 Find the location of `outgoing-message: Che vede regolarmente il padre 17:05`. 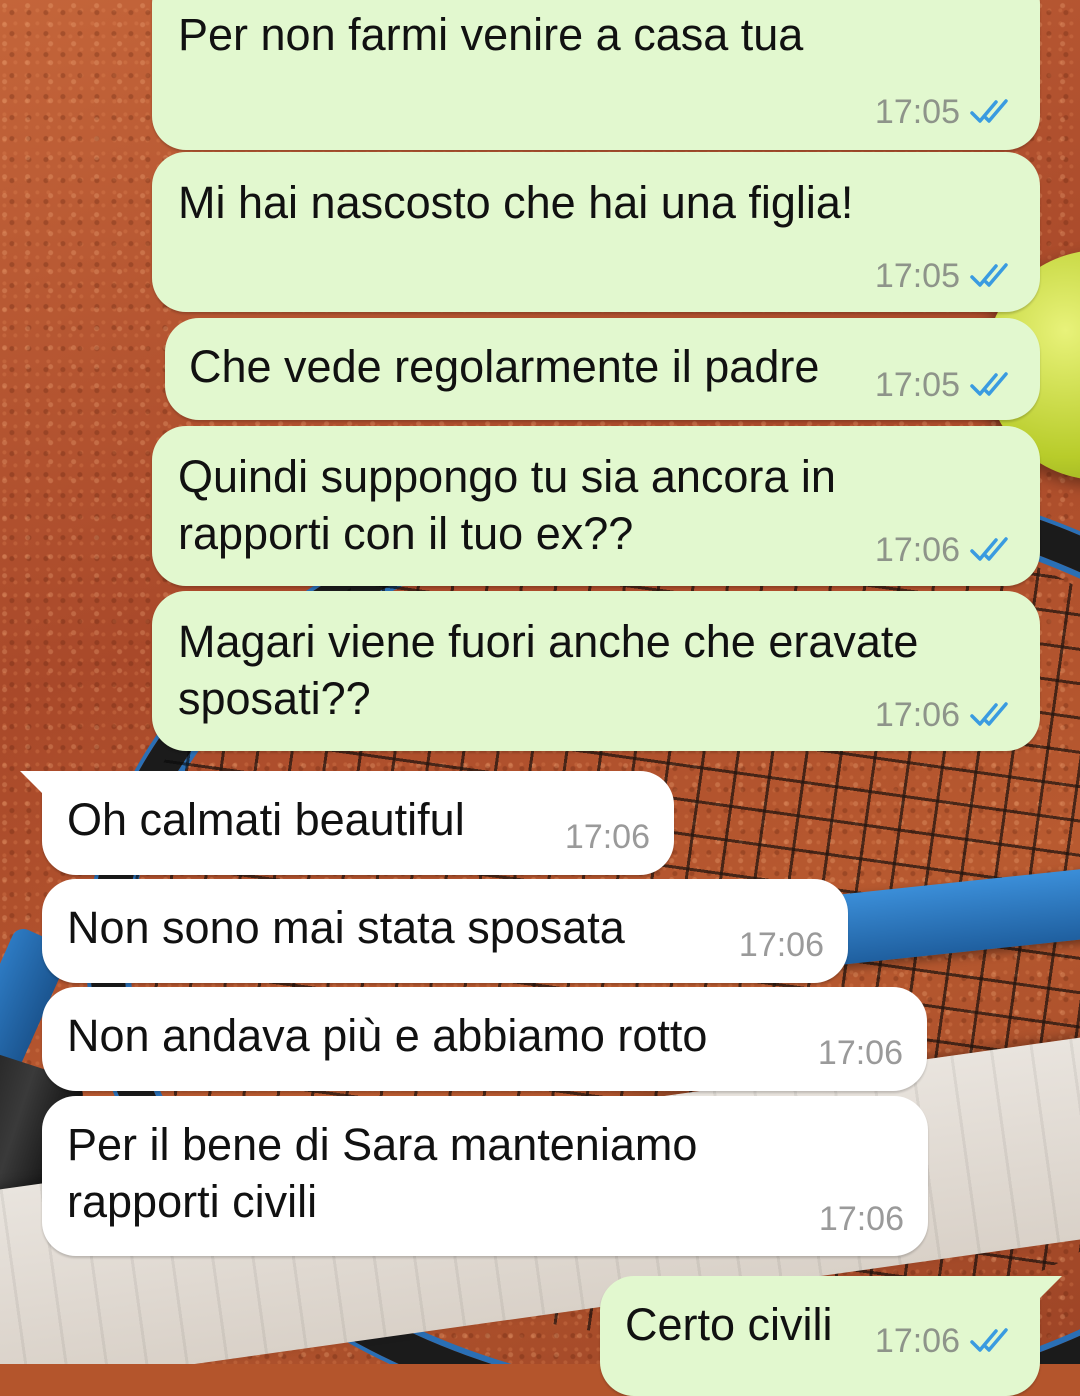

outgoing-message: Che vede regolarmente il padre 17:05 is located at coordinates (602, 369).